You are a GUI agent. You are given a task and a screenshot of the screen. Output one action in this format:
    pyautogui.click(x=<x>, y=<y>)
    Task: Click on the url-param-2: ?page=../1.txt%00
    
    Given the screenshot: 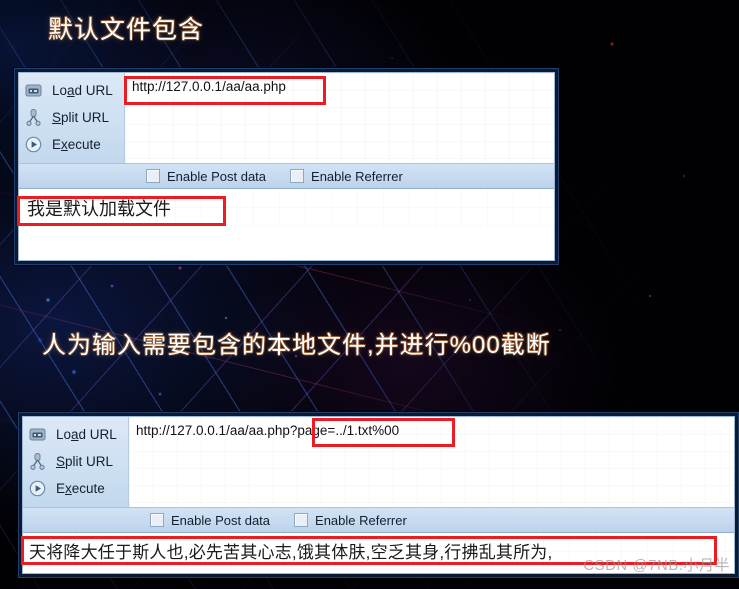 What is the action you would take?
    pyautogui.click(x=344, y=430)
    